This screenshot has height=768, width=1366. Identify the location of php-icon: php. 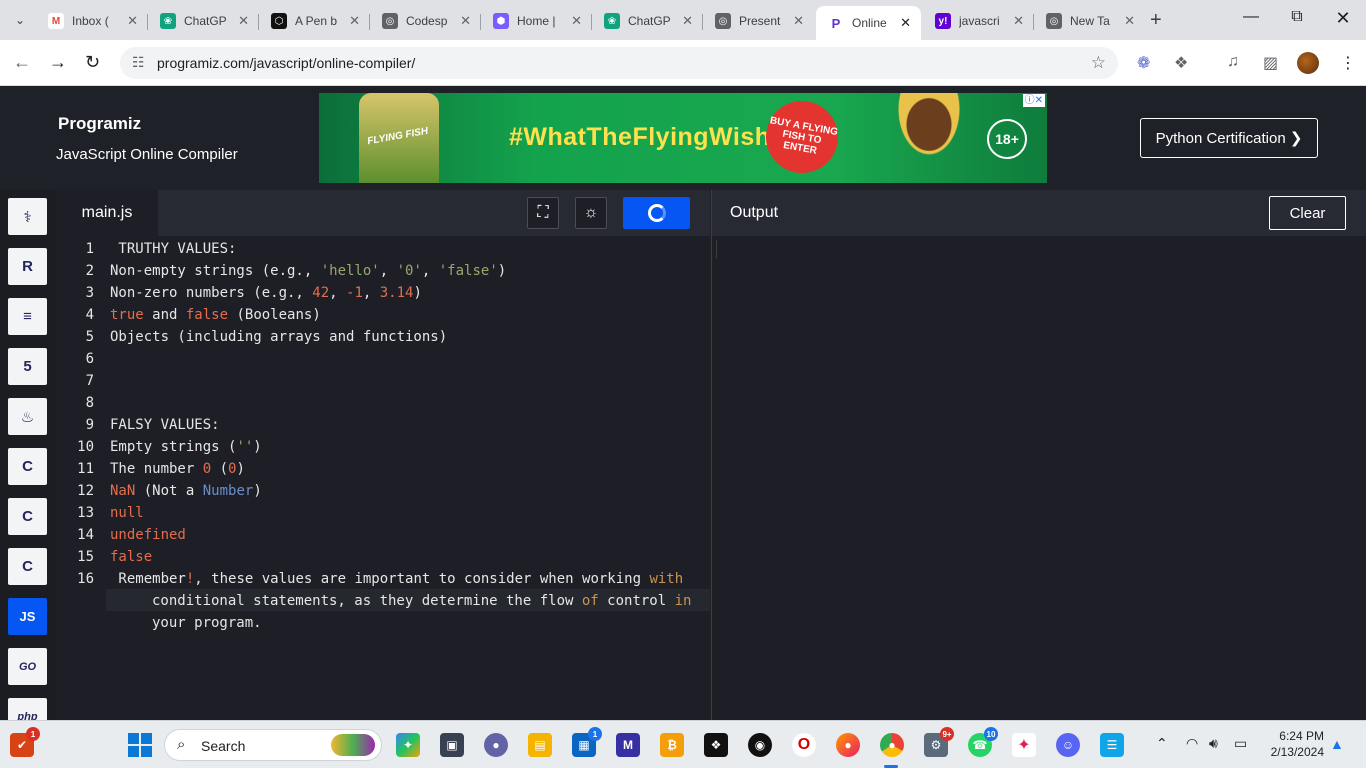
(27, 709).